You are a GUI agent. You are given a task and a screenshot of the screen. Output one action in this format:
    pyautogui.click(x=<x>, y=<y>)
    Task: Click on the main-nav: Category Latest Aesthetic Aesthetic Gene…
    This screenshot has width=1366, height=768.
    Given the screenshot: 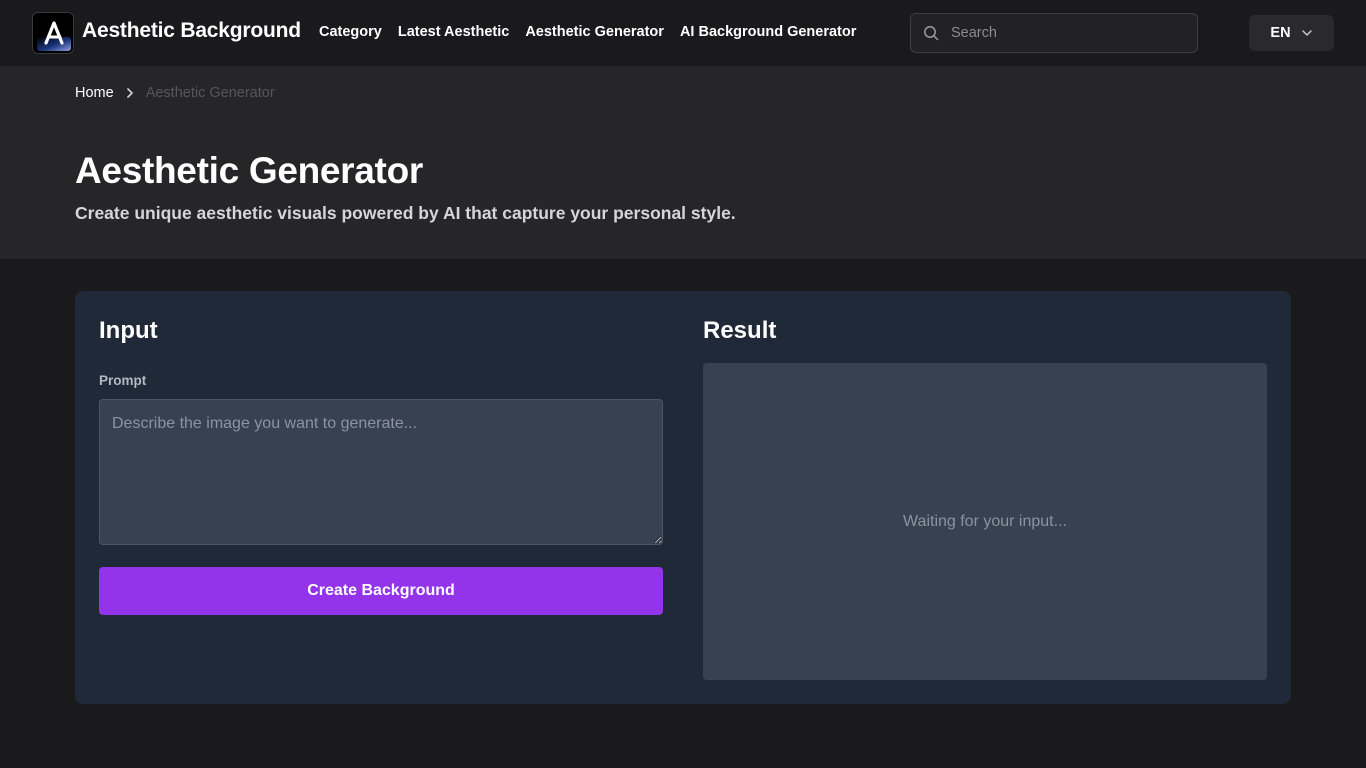 What is the action you would take?
    pyautogui.click(x=587, y=32)
    